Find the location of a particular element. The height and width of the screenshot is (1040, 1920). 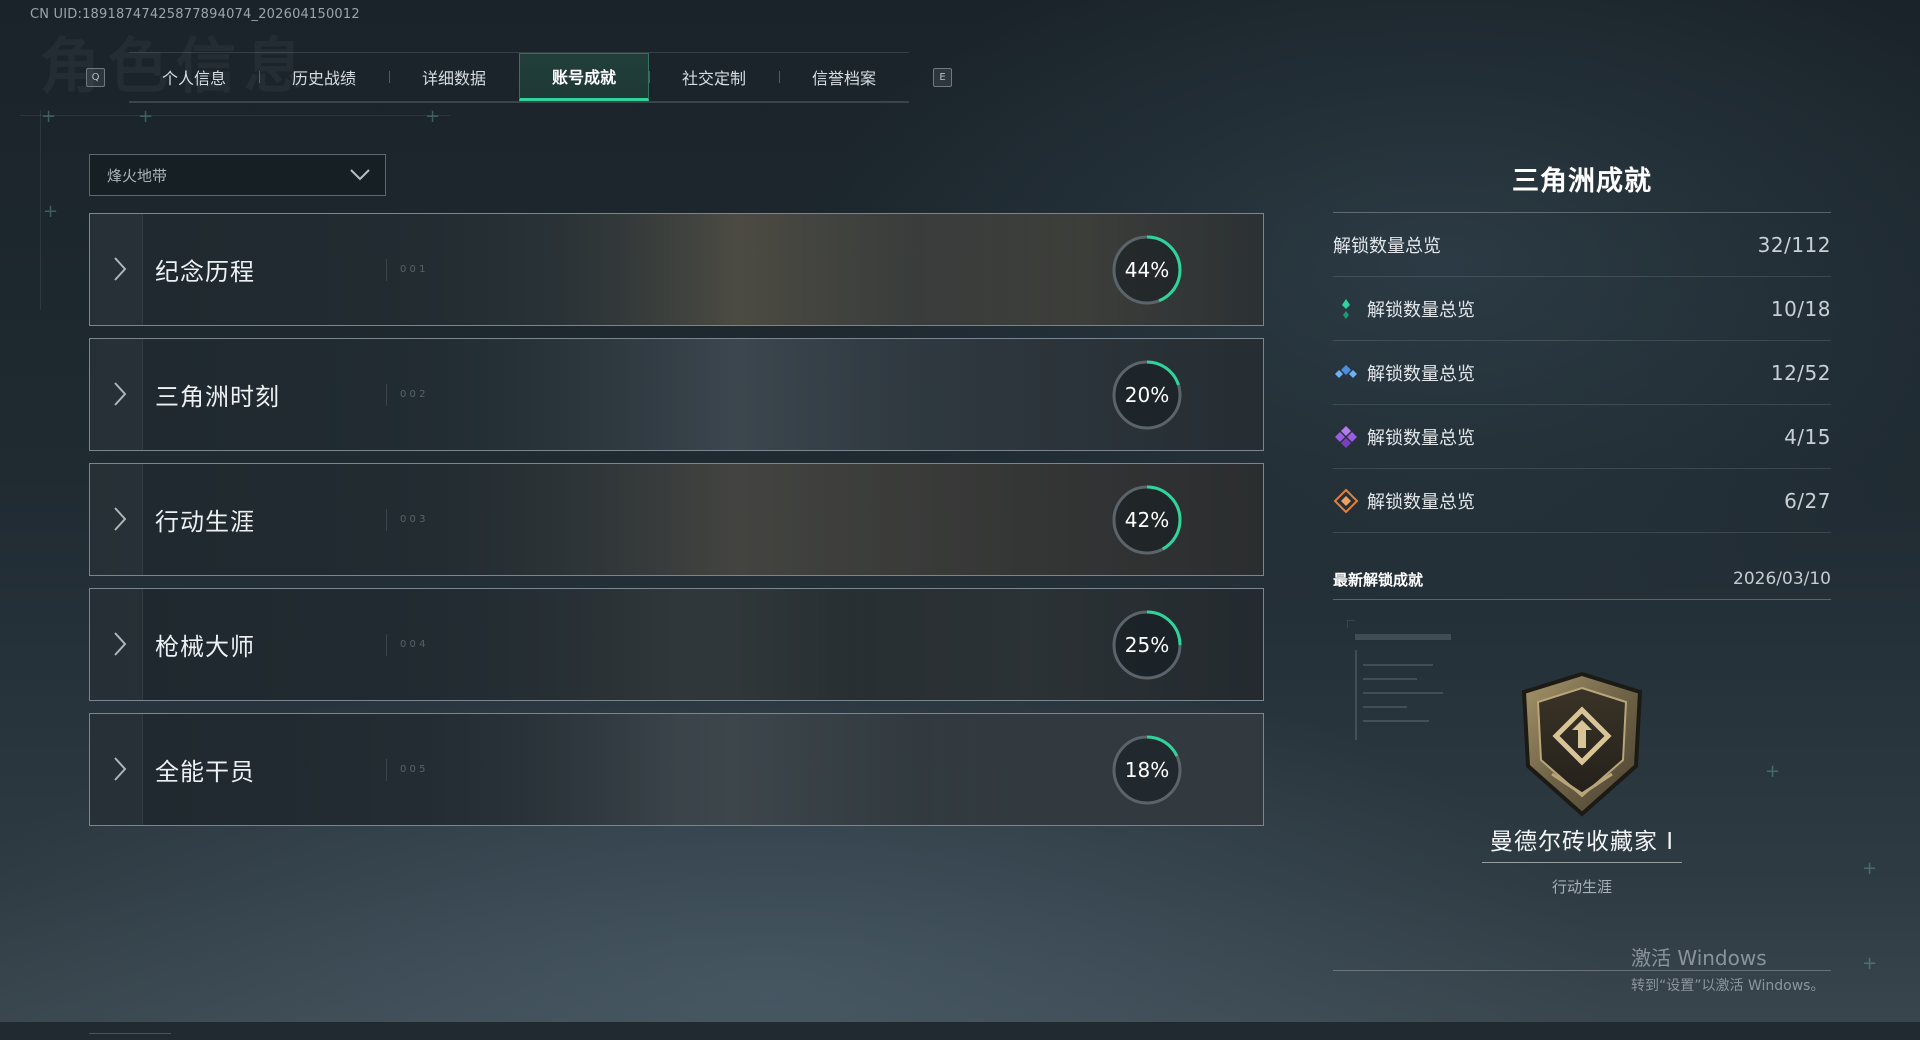

tab-detailed-data: 详细数据 is located at coordinates (454, 77).